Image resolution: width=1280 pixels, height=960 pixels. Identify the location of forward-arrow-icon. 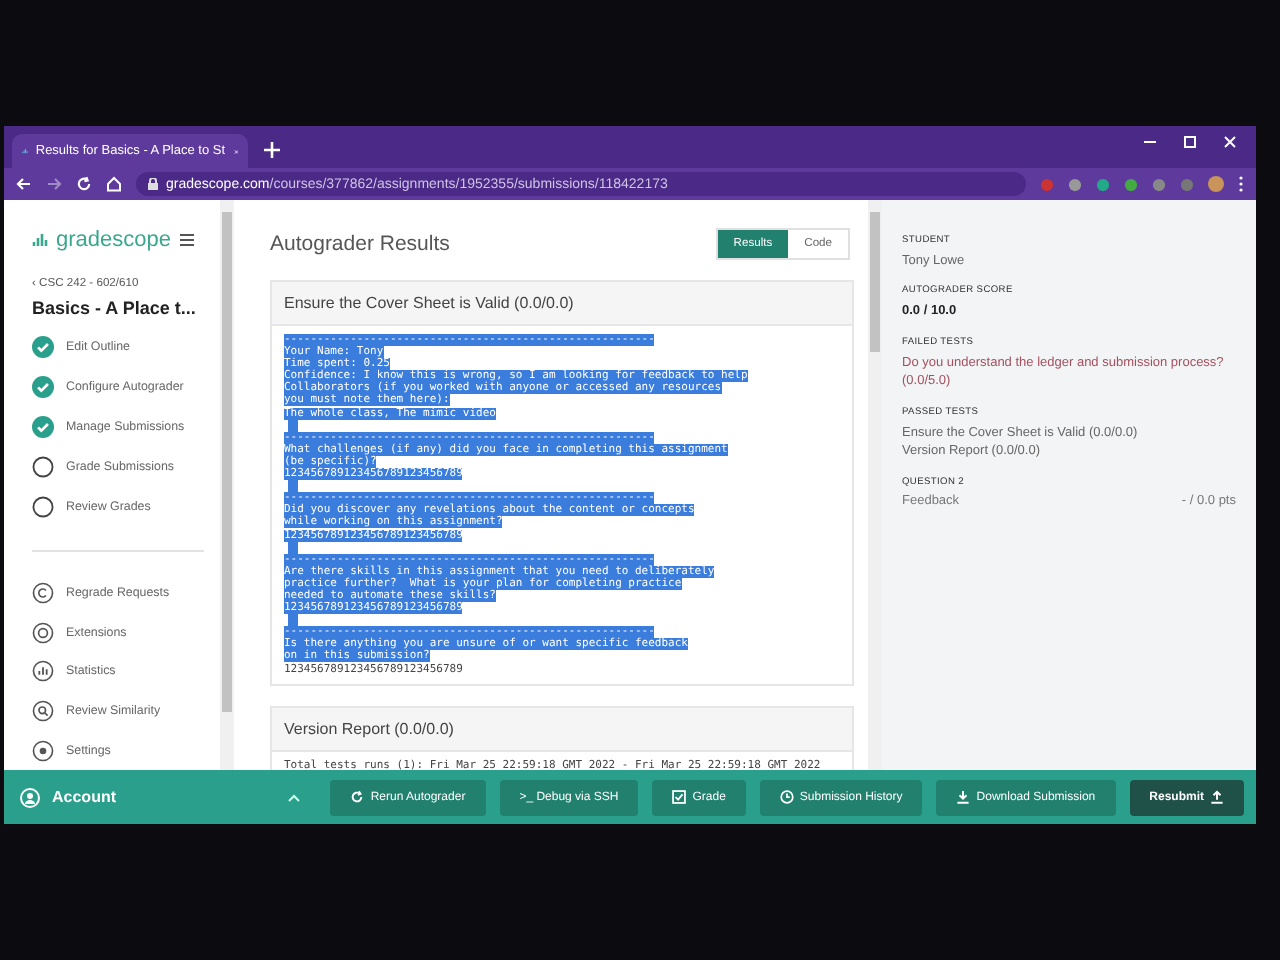
(54, 184).